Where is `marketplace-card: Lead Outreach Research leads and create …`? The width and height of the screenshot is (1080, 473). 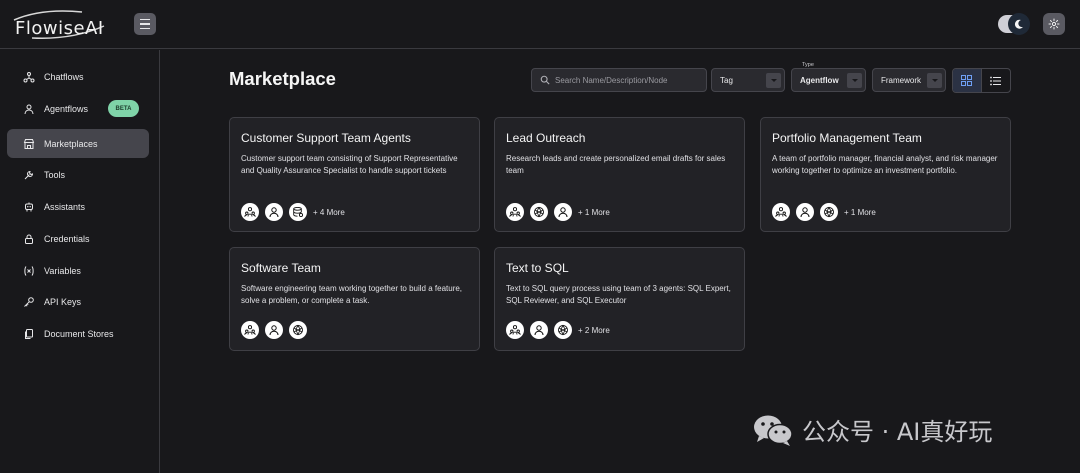
marketplace-card: Lead Outreach Research leads and create … is located at coordinates (619, 174).